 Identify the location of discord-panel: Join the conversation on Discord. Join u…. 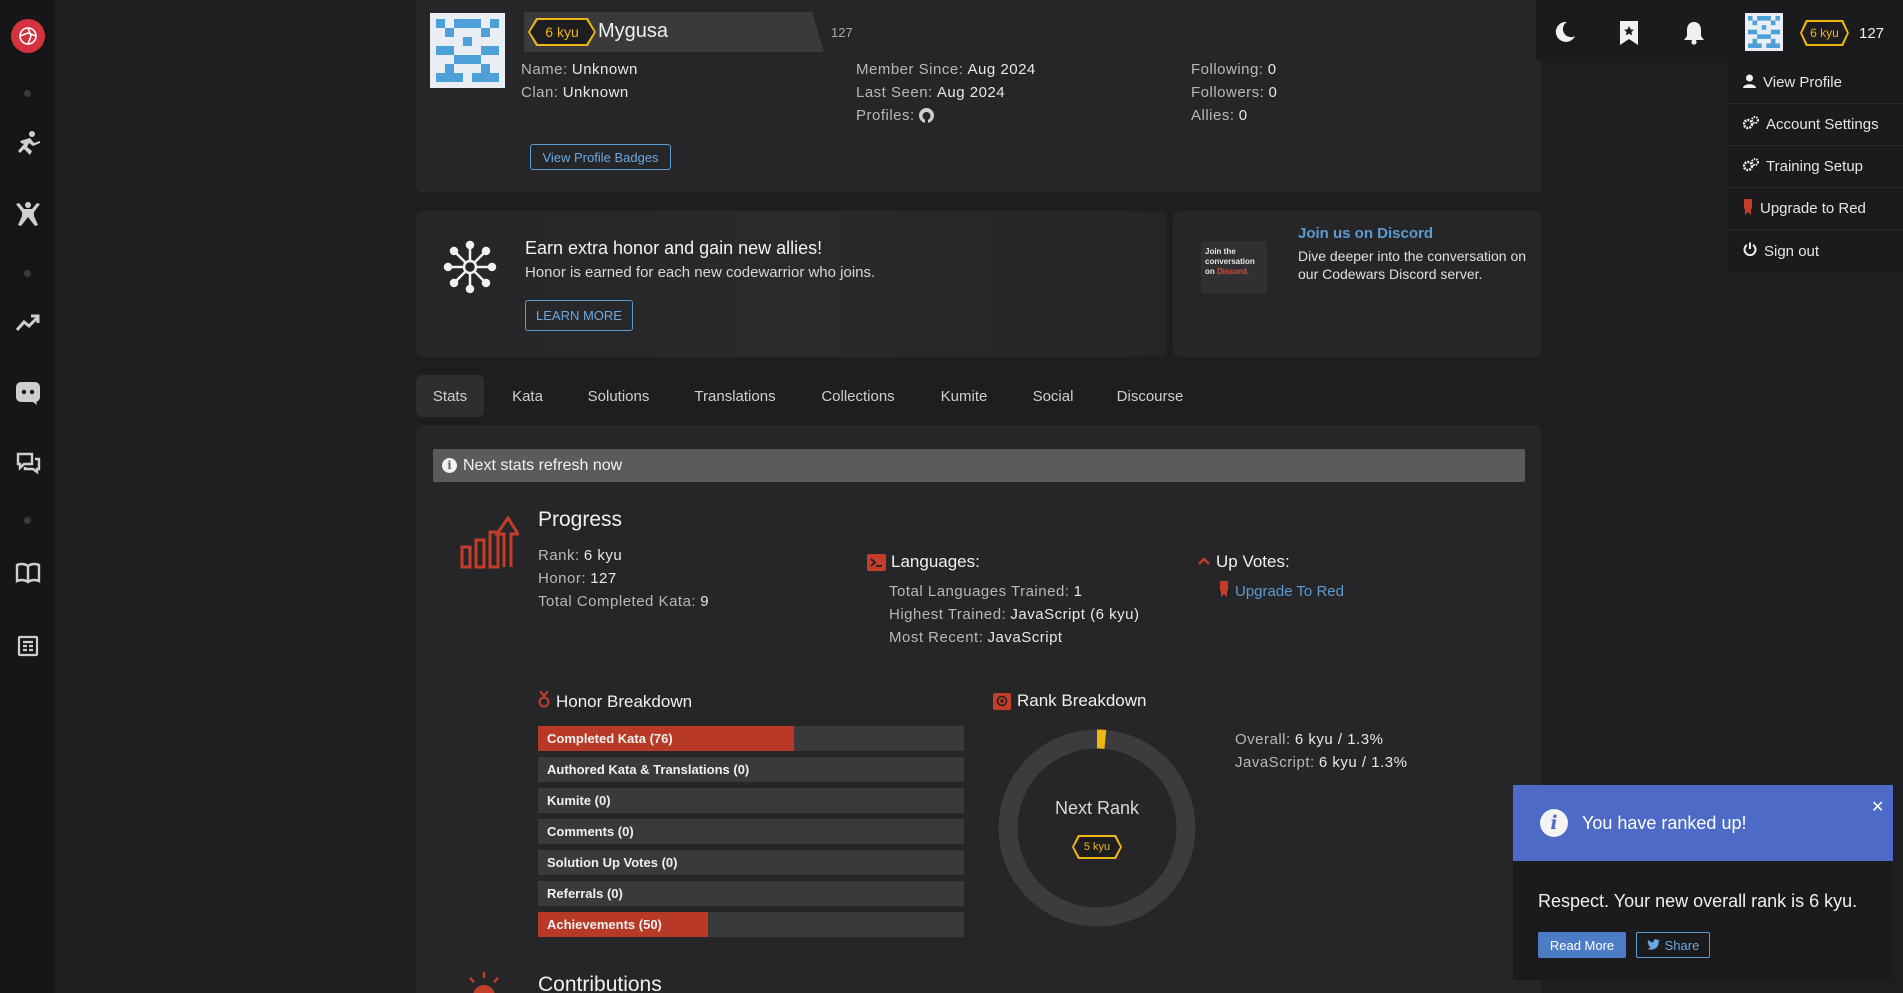
(1357, 284).